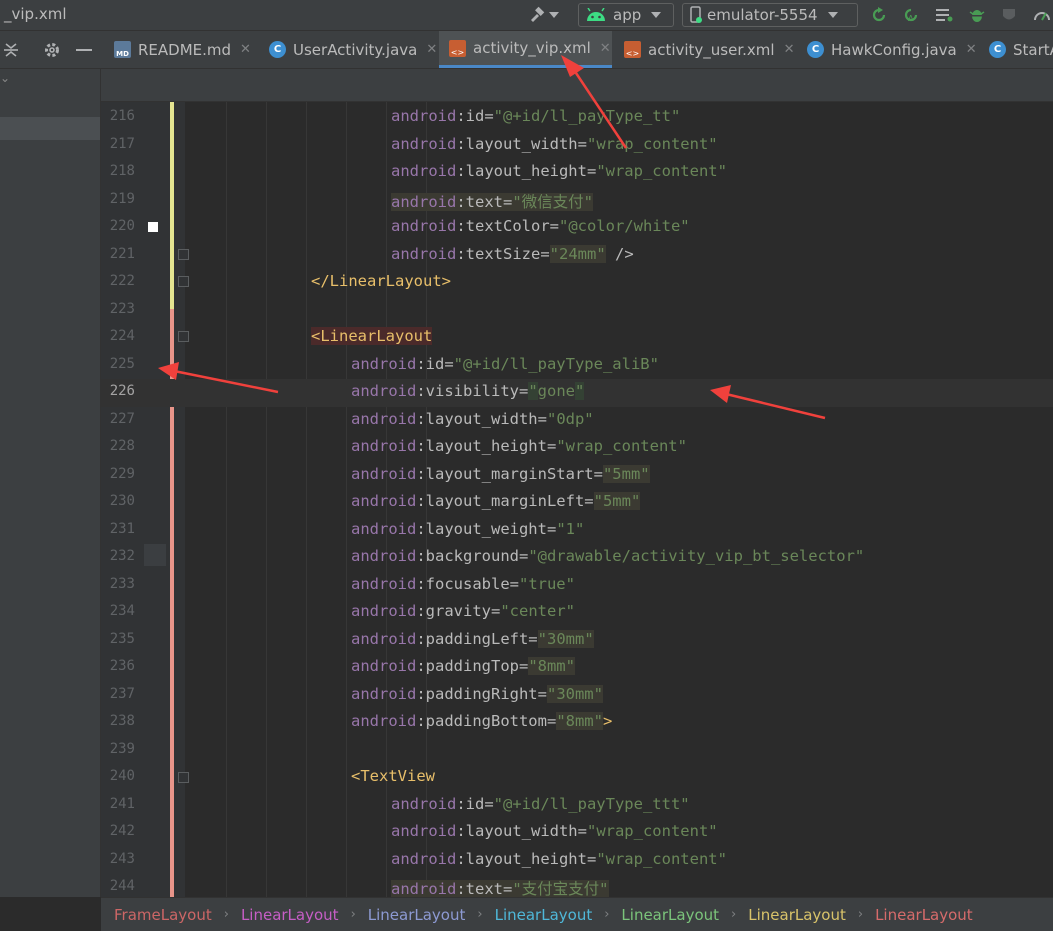 This screenshot has height=931, width=1053. Describe the element at coordinates (118, 749) in the screenshot. I see `line-number: 239` at that location.